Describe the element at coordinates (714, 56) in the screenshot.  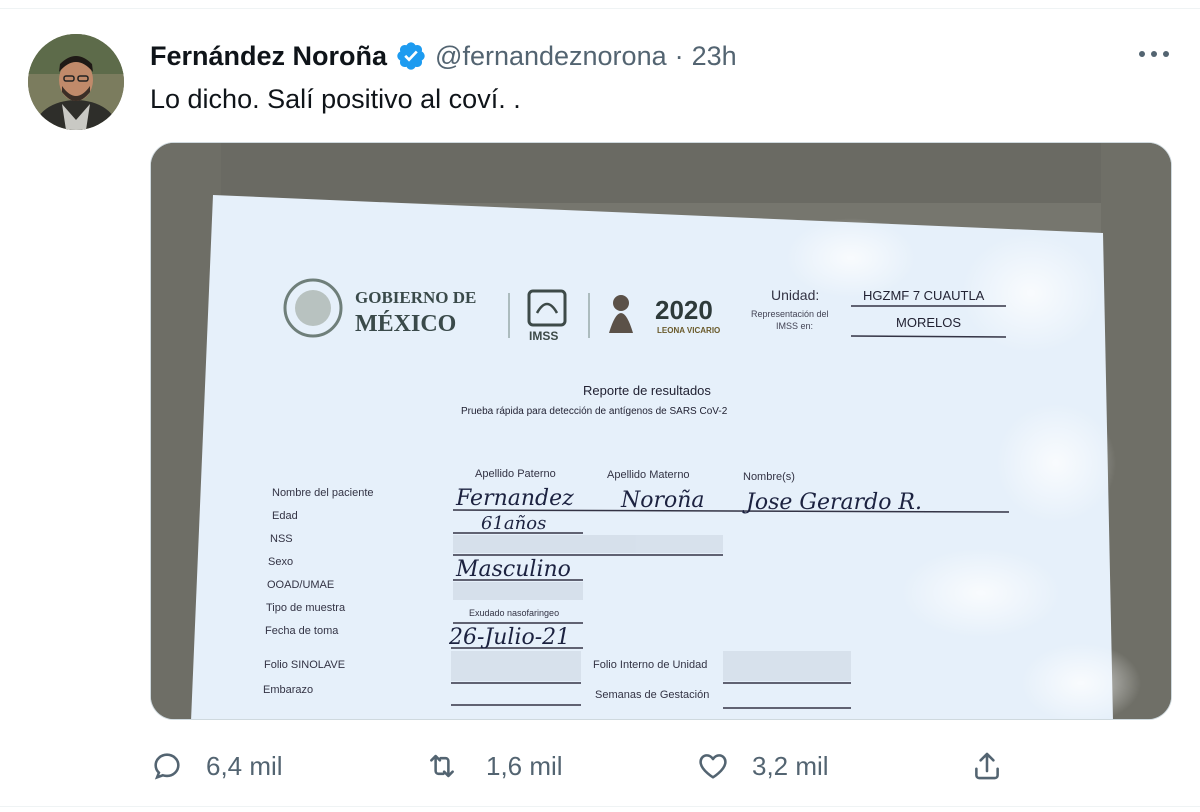
I see `timestamp: 23h` at that location.